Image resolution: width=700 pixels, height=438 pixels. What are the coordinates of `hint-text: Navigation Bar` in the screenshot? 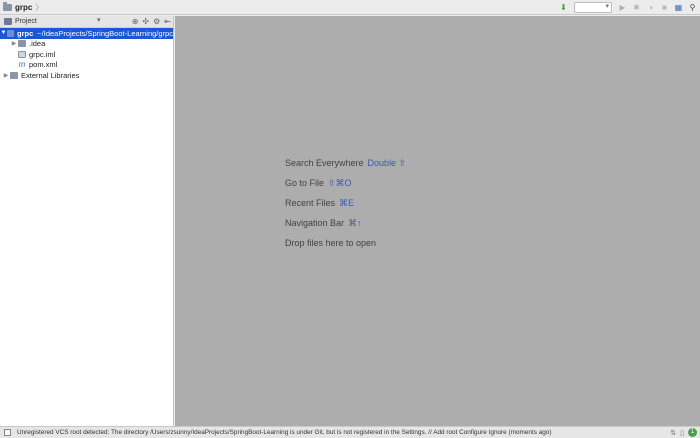 It's located at (315, 223).